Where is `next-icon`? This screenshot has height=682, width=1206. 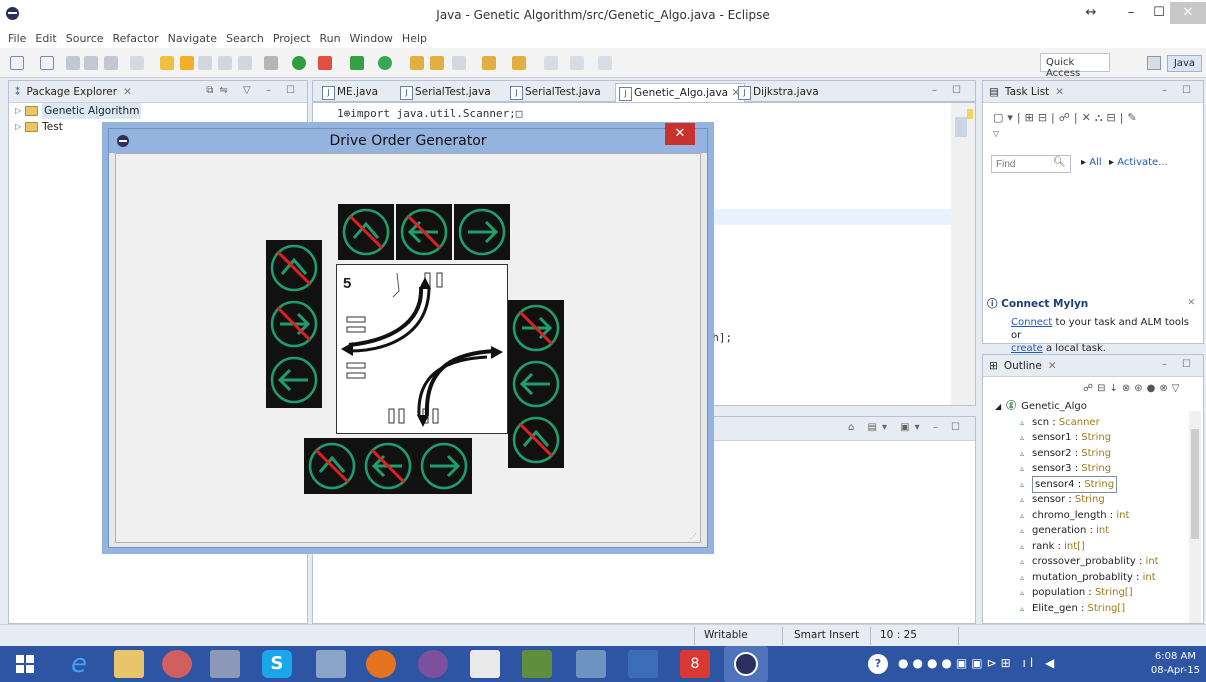
next-icon is located at coordinates (605, 63).